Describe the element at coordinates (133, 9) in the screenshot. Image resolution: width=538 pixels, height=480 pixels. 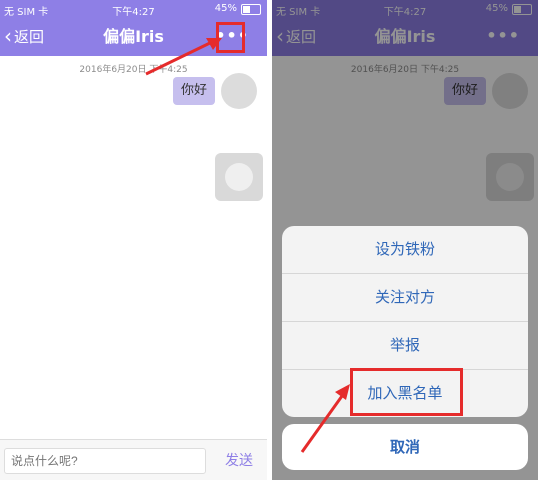
I see `status-bar: 无 SIM 卡 下午4:27 45%` at that location.